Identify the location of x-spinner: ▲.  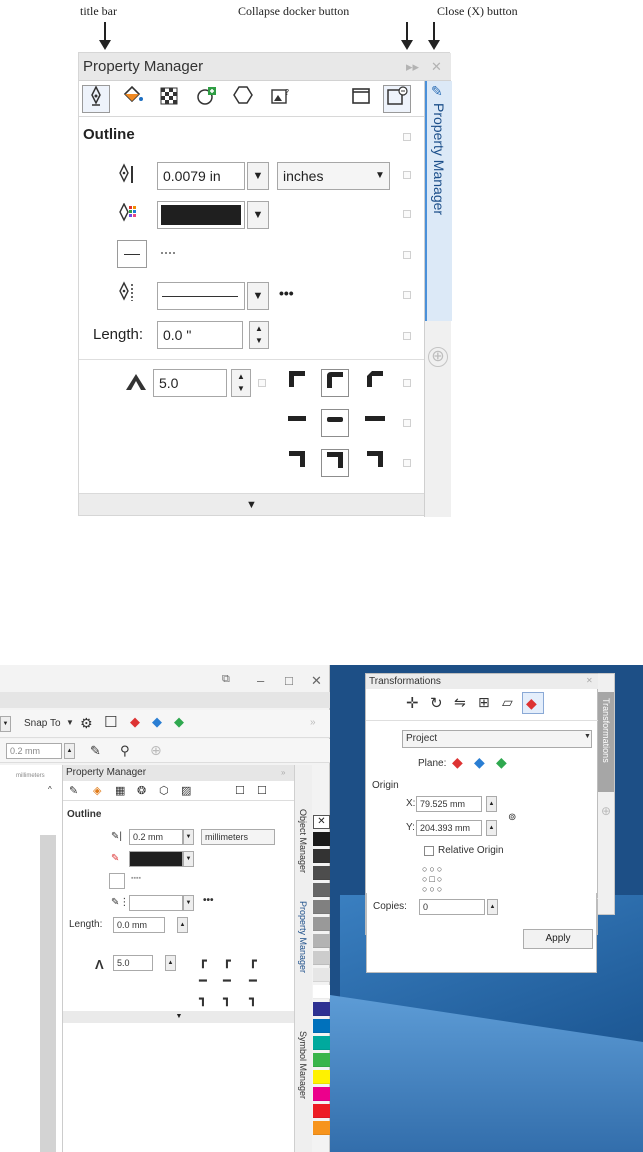
(491, 804).